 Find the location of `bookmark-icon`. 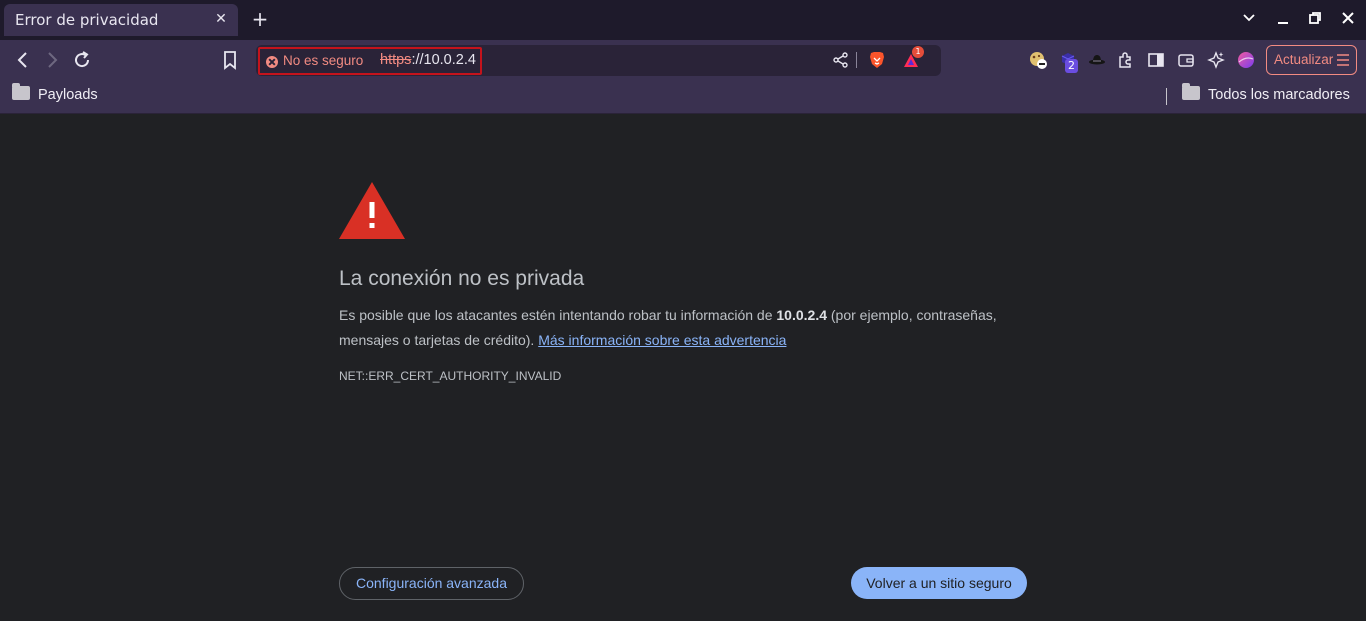

bookmark-icon is located at coordinates (230, 60).